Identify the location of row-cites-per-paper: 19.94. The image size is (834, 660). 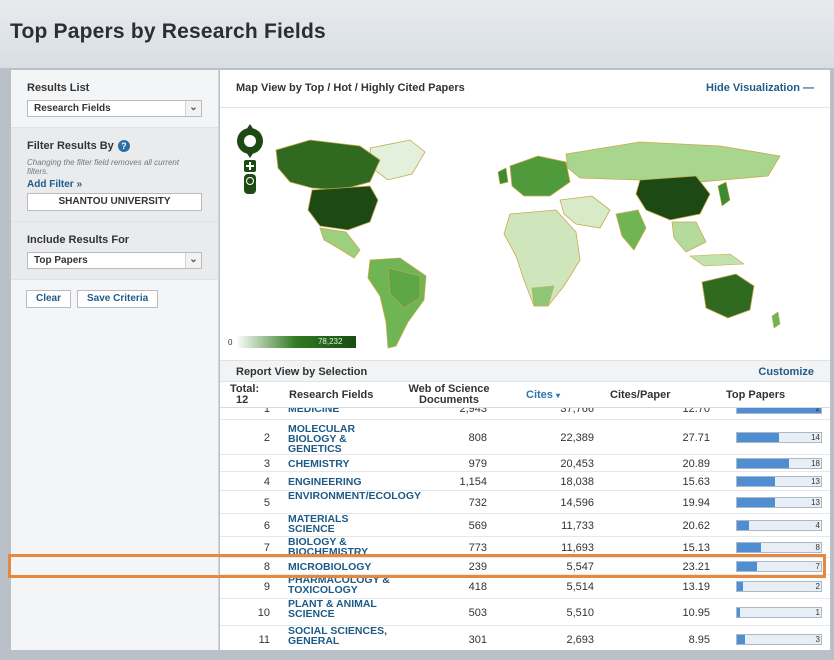
(696, 502).